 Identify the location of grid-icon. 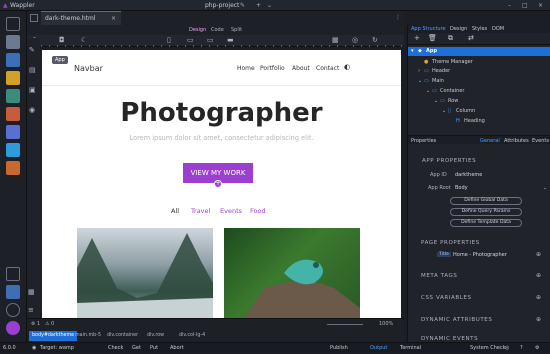
(13, 24).